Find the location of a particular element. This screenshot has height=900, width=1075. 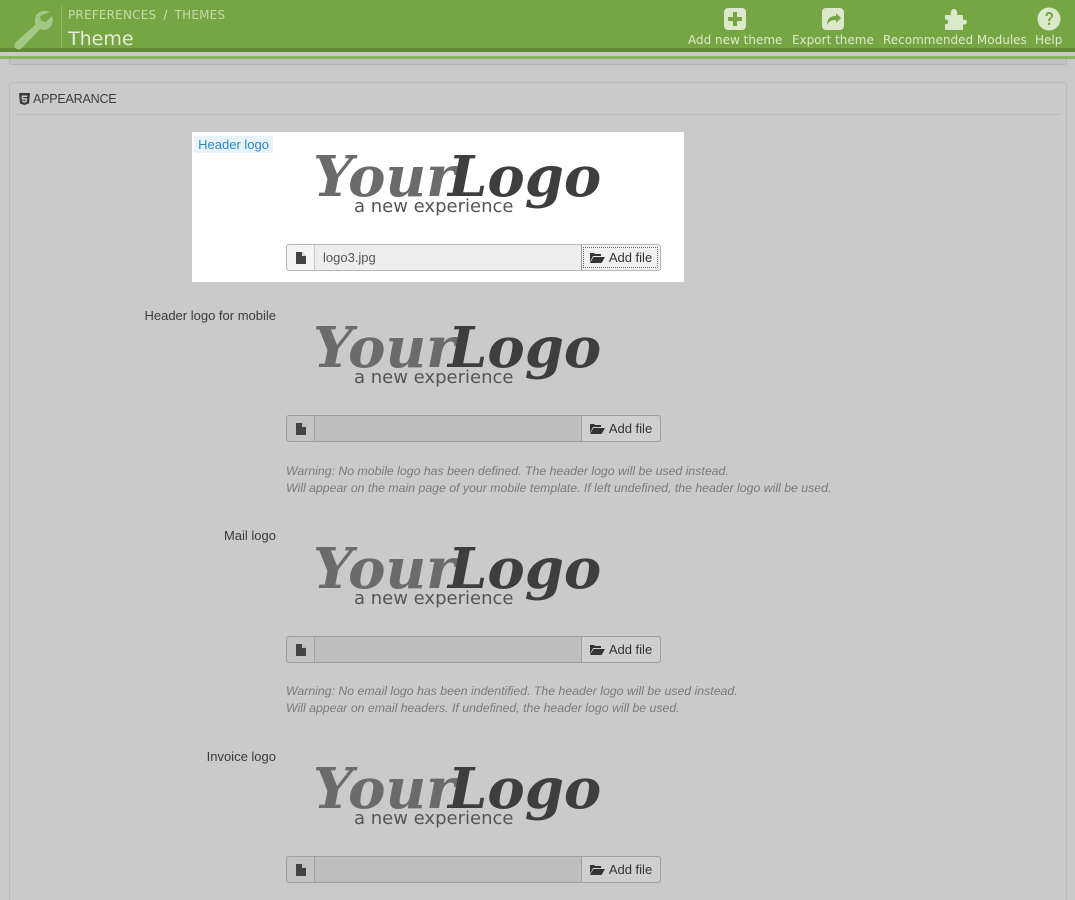

breadcrumb-item: THEMES is located at coordinates (200, 15).